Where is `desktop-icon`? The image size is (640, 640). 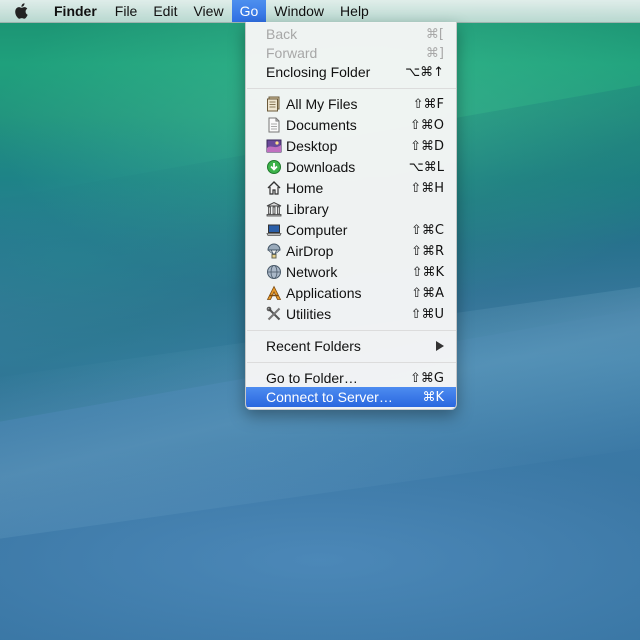
desktop-icon is located at coordinates (274, 146).